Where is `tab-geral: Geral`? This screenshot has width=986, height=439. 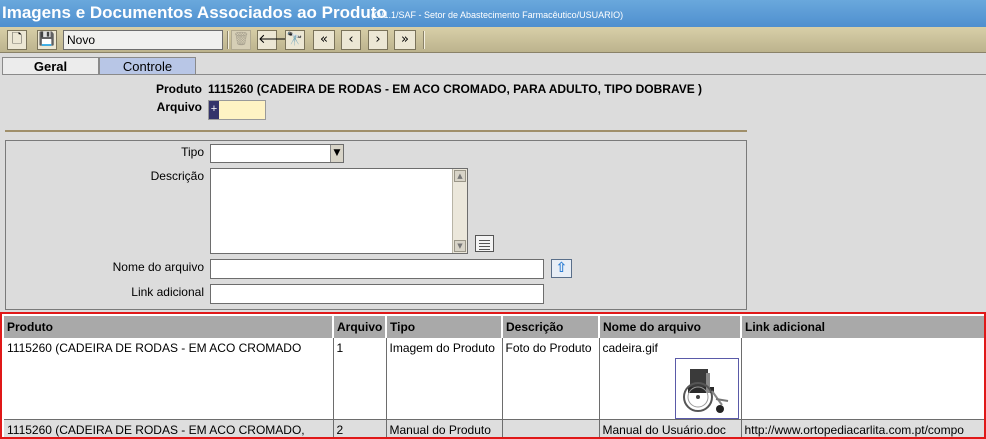 tab-geral: Geral is located at coordinates (50, 66).